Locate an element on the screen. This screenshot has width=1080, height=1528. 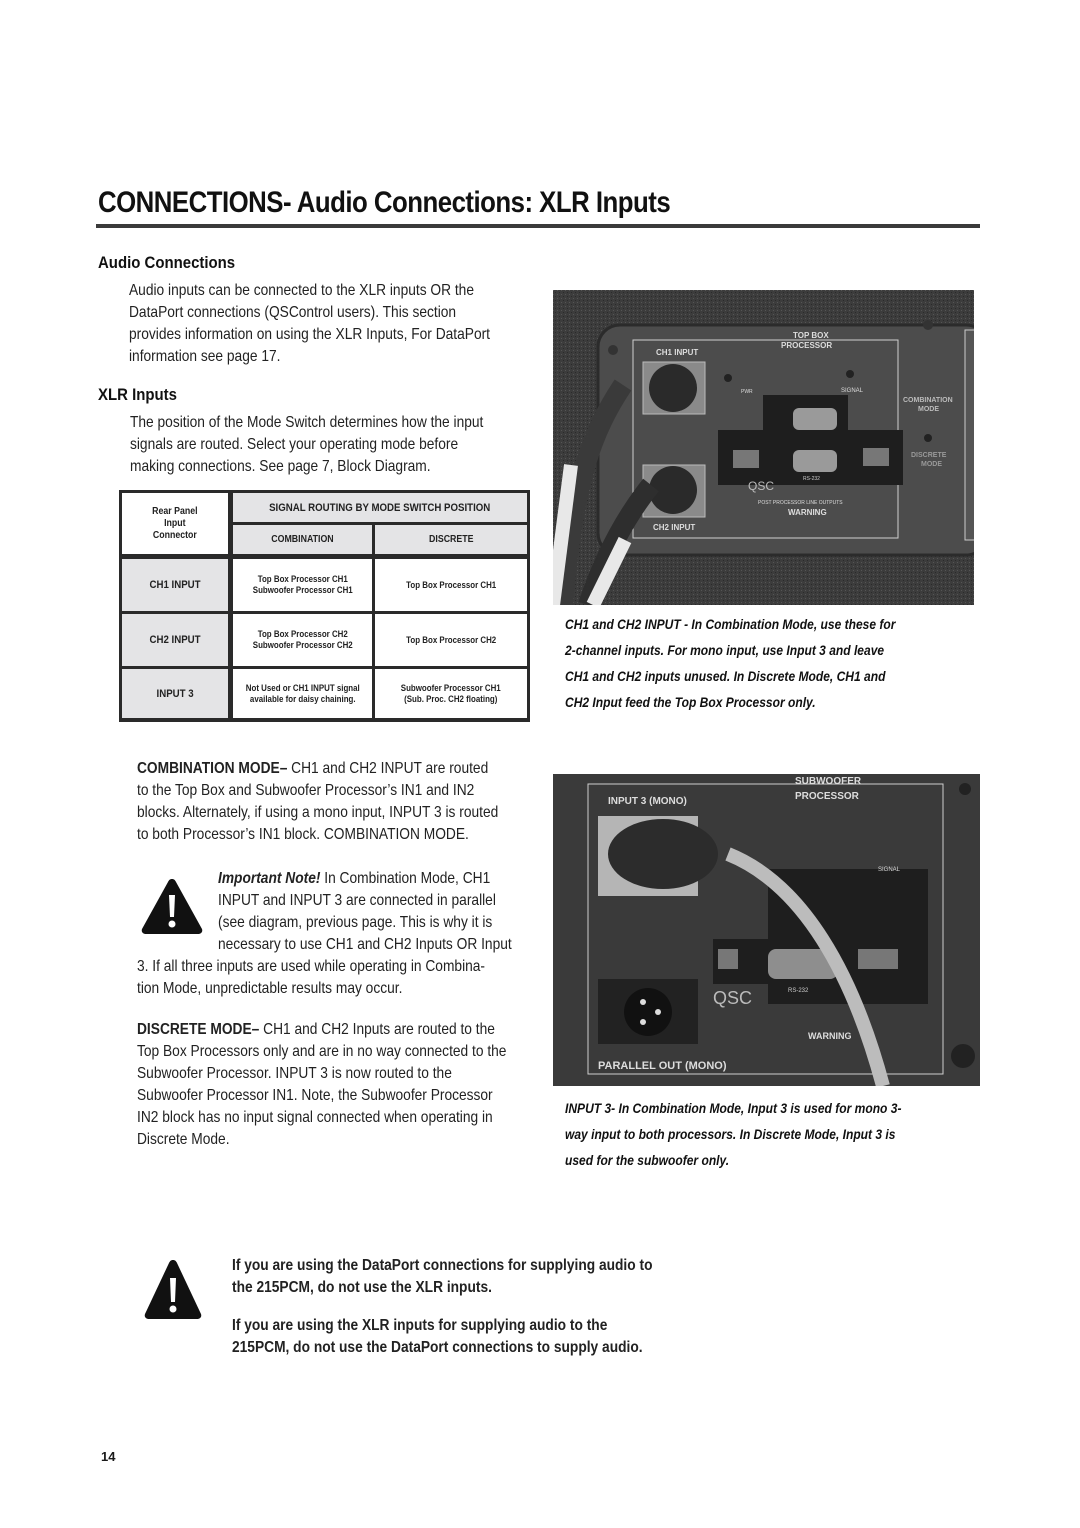
cell-line: (Sub. Proc. CH2 floating) is located at coordinates (451, 698).